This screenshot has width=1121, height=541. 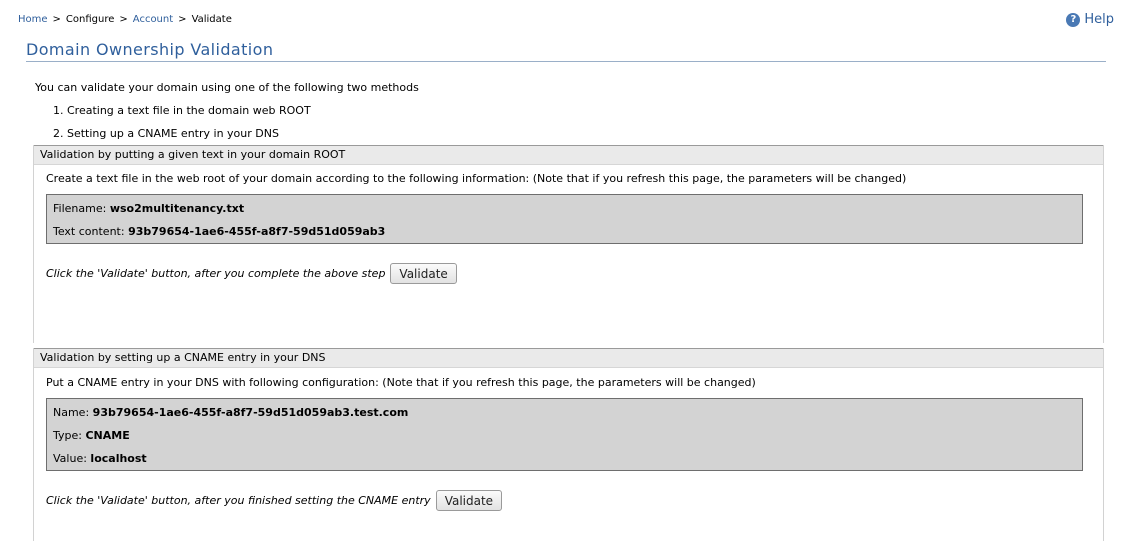 I want to click on cname-type-row: Type: CNAME, so click(x=91, y=435).